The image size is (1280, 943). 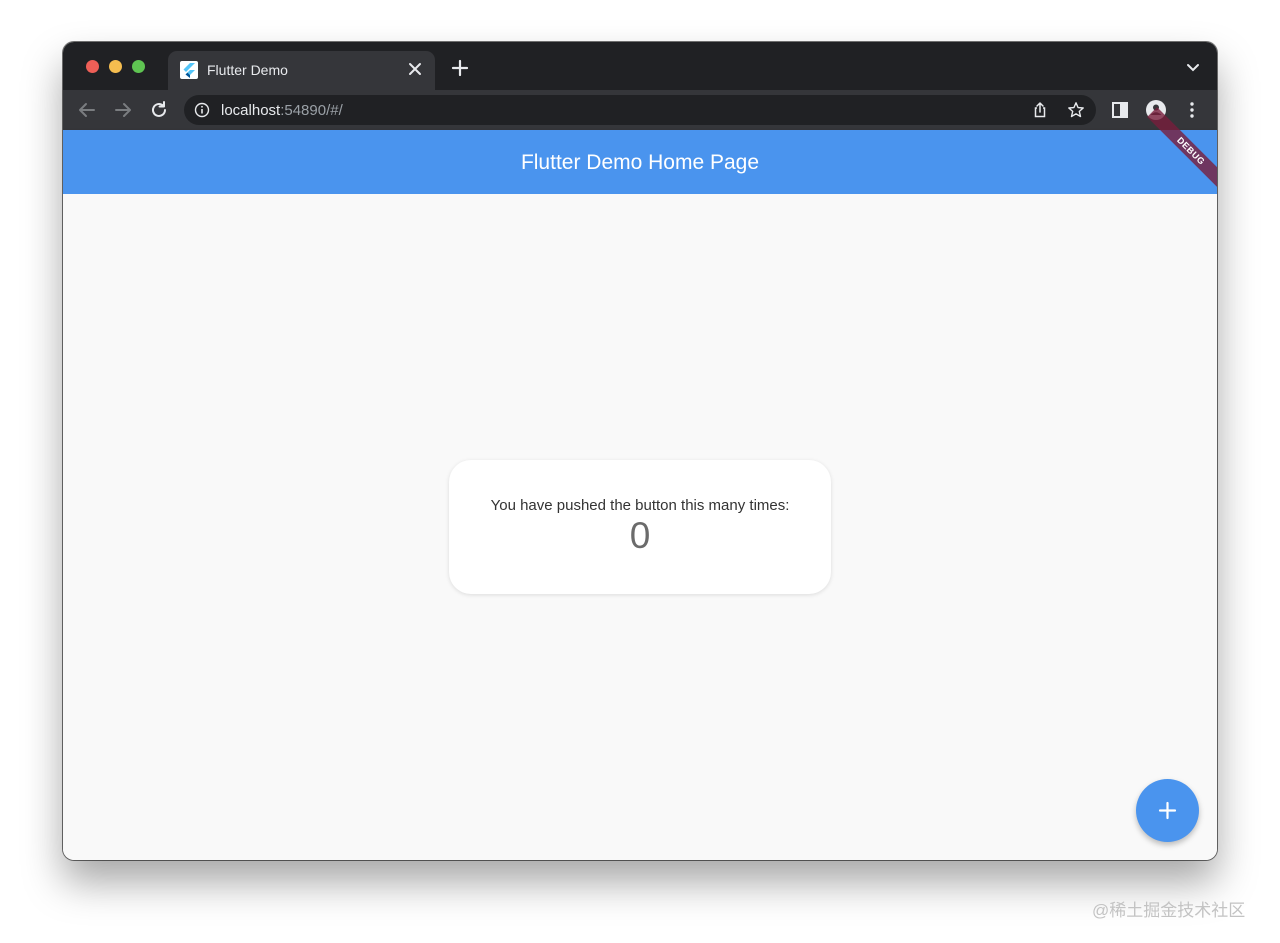 I want to click on menu-icon, so click(x=1192, y=110).